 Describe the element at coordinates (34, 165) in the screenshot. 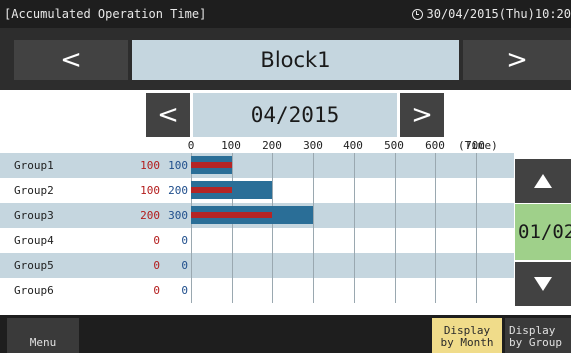

I see `group-name: Group1` at that location.